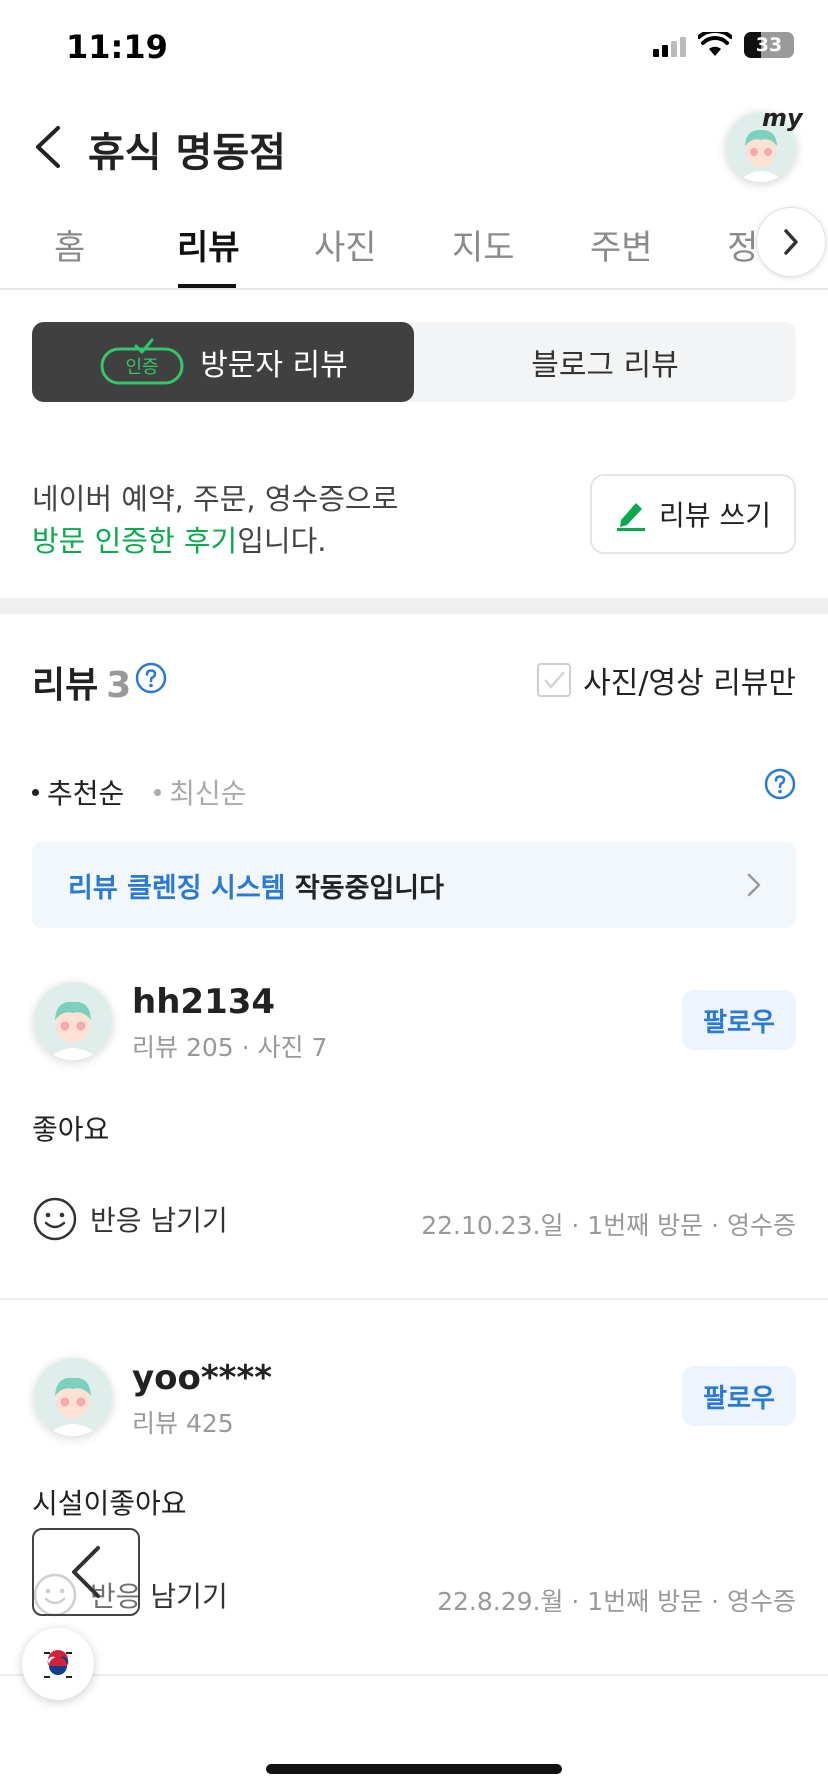  I want to click on intro-text-line2: 방문 인증한 후기입니다., so click(179, 539).